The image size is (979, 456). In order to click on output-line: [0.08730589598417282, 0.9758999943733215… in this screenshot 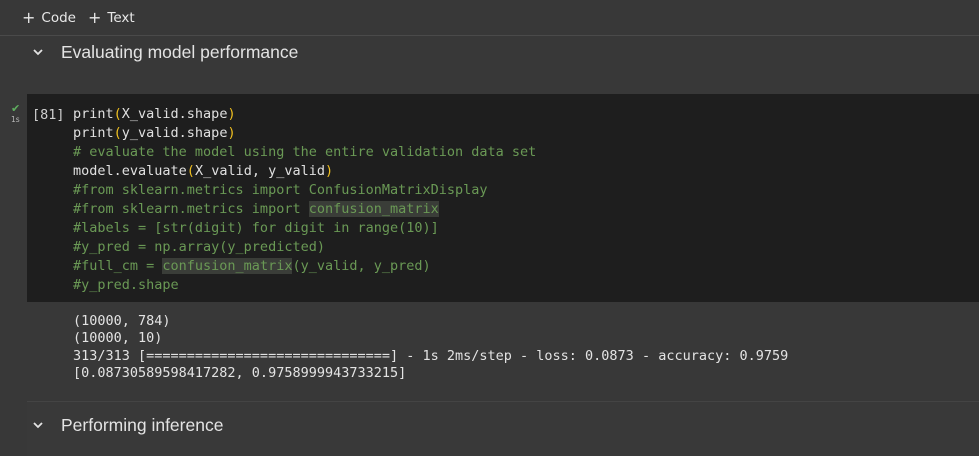, I will do `click(240, 372)`.